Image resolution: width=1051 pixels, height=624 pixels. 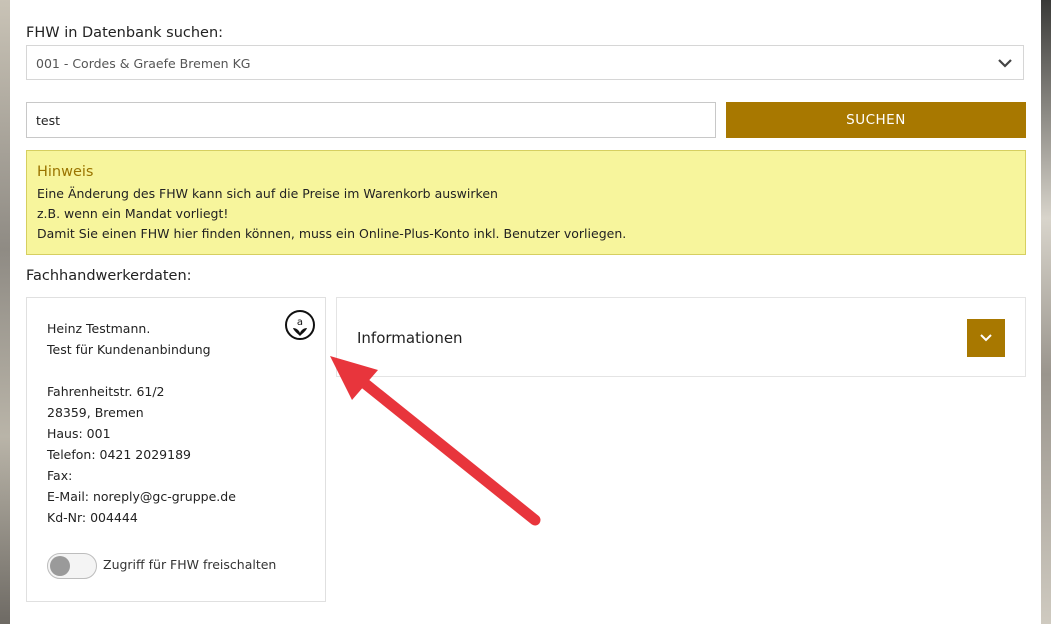 I want to click on access-toggle-label: Zugriff für FHW freischalten, so click(x=190, y=564).